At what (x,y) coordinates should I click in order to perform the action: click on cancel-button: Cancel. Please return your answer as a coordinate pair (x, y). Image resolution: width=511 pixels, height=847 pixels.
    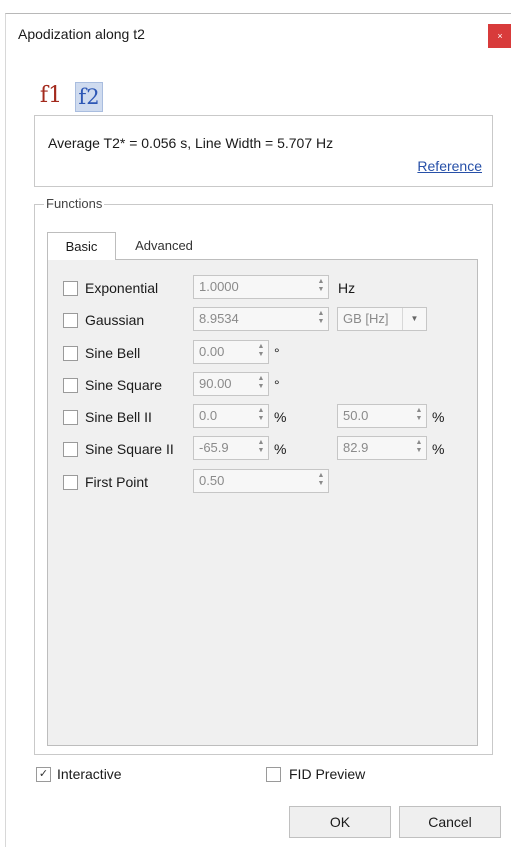
    Looking at the image, I should click on (450, 822).